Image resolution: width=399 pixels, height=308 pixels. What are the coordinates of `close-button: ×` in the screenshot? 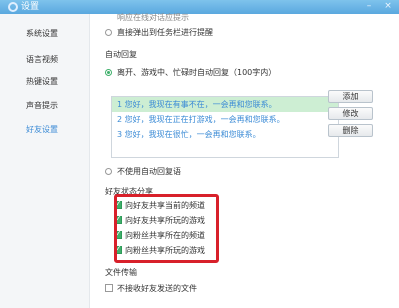 It's located at (388, 6).